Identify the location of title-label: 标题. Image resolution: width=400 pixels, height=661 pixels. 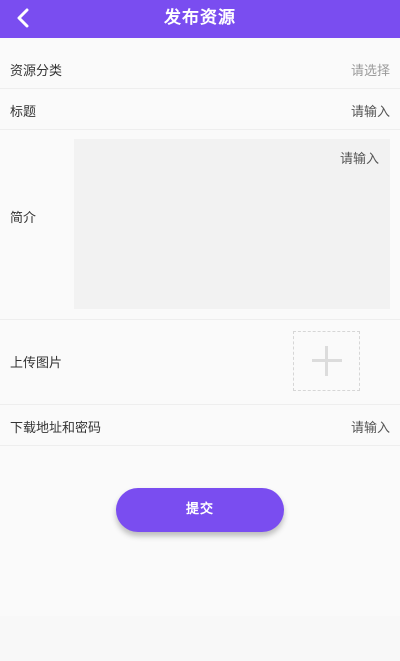
(23, 112).